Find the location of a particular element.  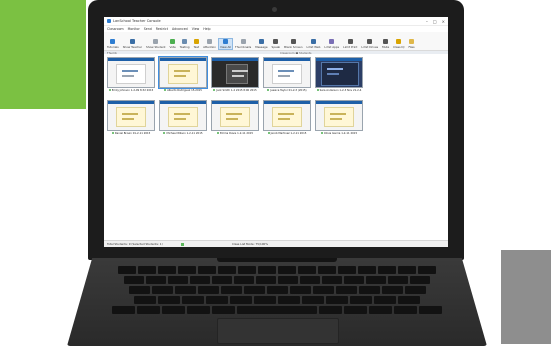

toolbar-button-label: Limit Apps is located at coordinates (332, 47).